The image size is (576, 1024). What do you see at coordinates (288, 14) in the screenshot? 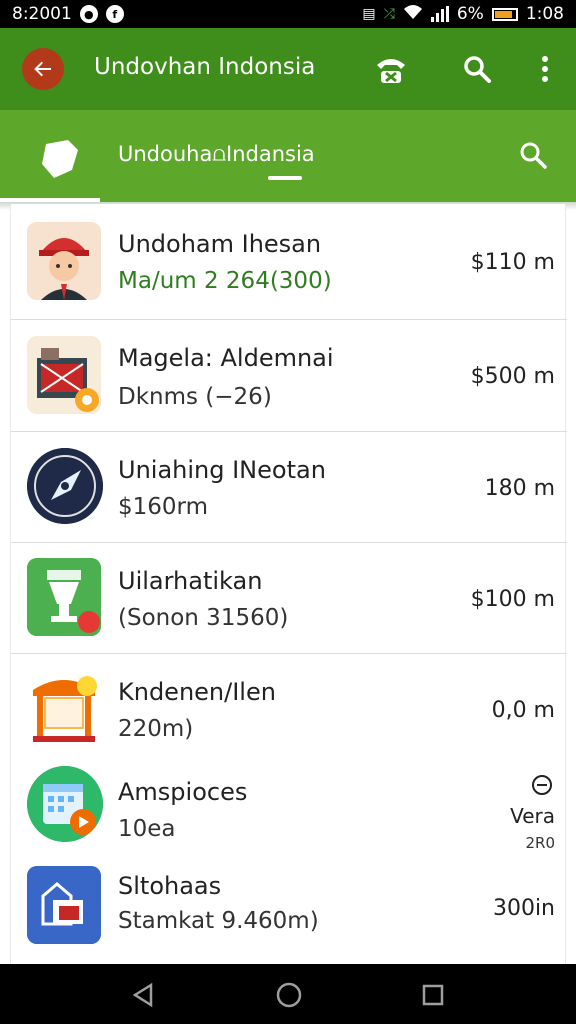
I see `status-bar: 8:2001 ● f ▤ ⤮ 6% 1:08` at bounding box center [288, 14].